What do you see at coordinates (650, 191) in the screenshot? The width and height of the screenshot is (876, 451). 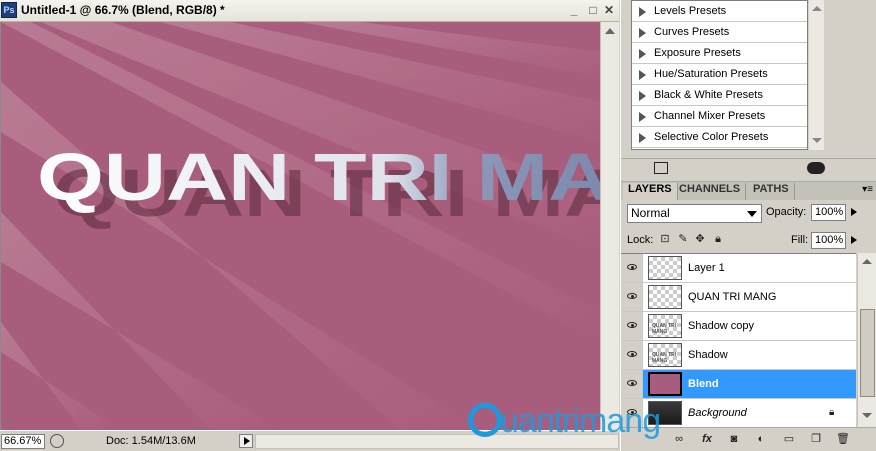 I see `tab-layers: LAYERS` at bounding box center [650, 191].